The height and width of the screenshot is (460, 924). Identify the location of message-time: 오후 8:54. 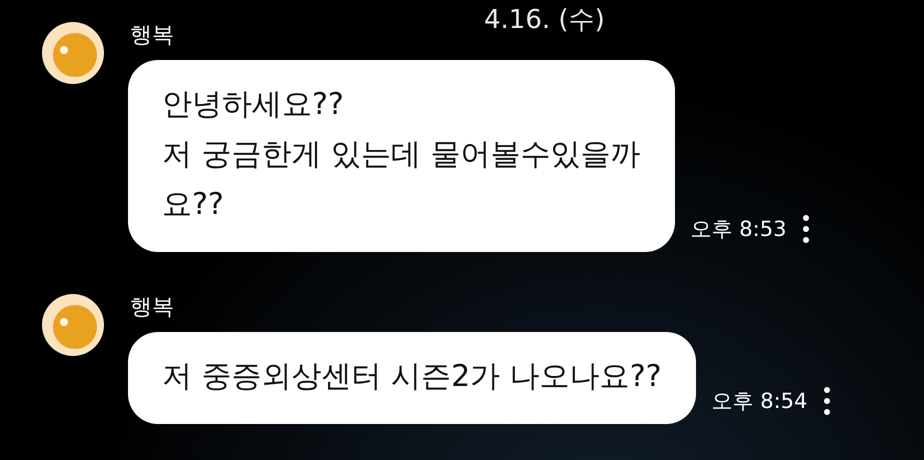
(760, 401).